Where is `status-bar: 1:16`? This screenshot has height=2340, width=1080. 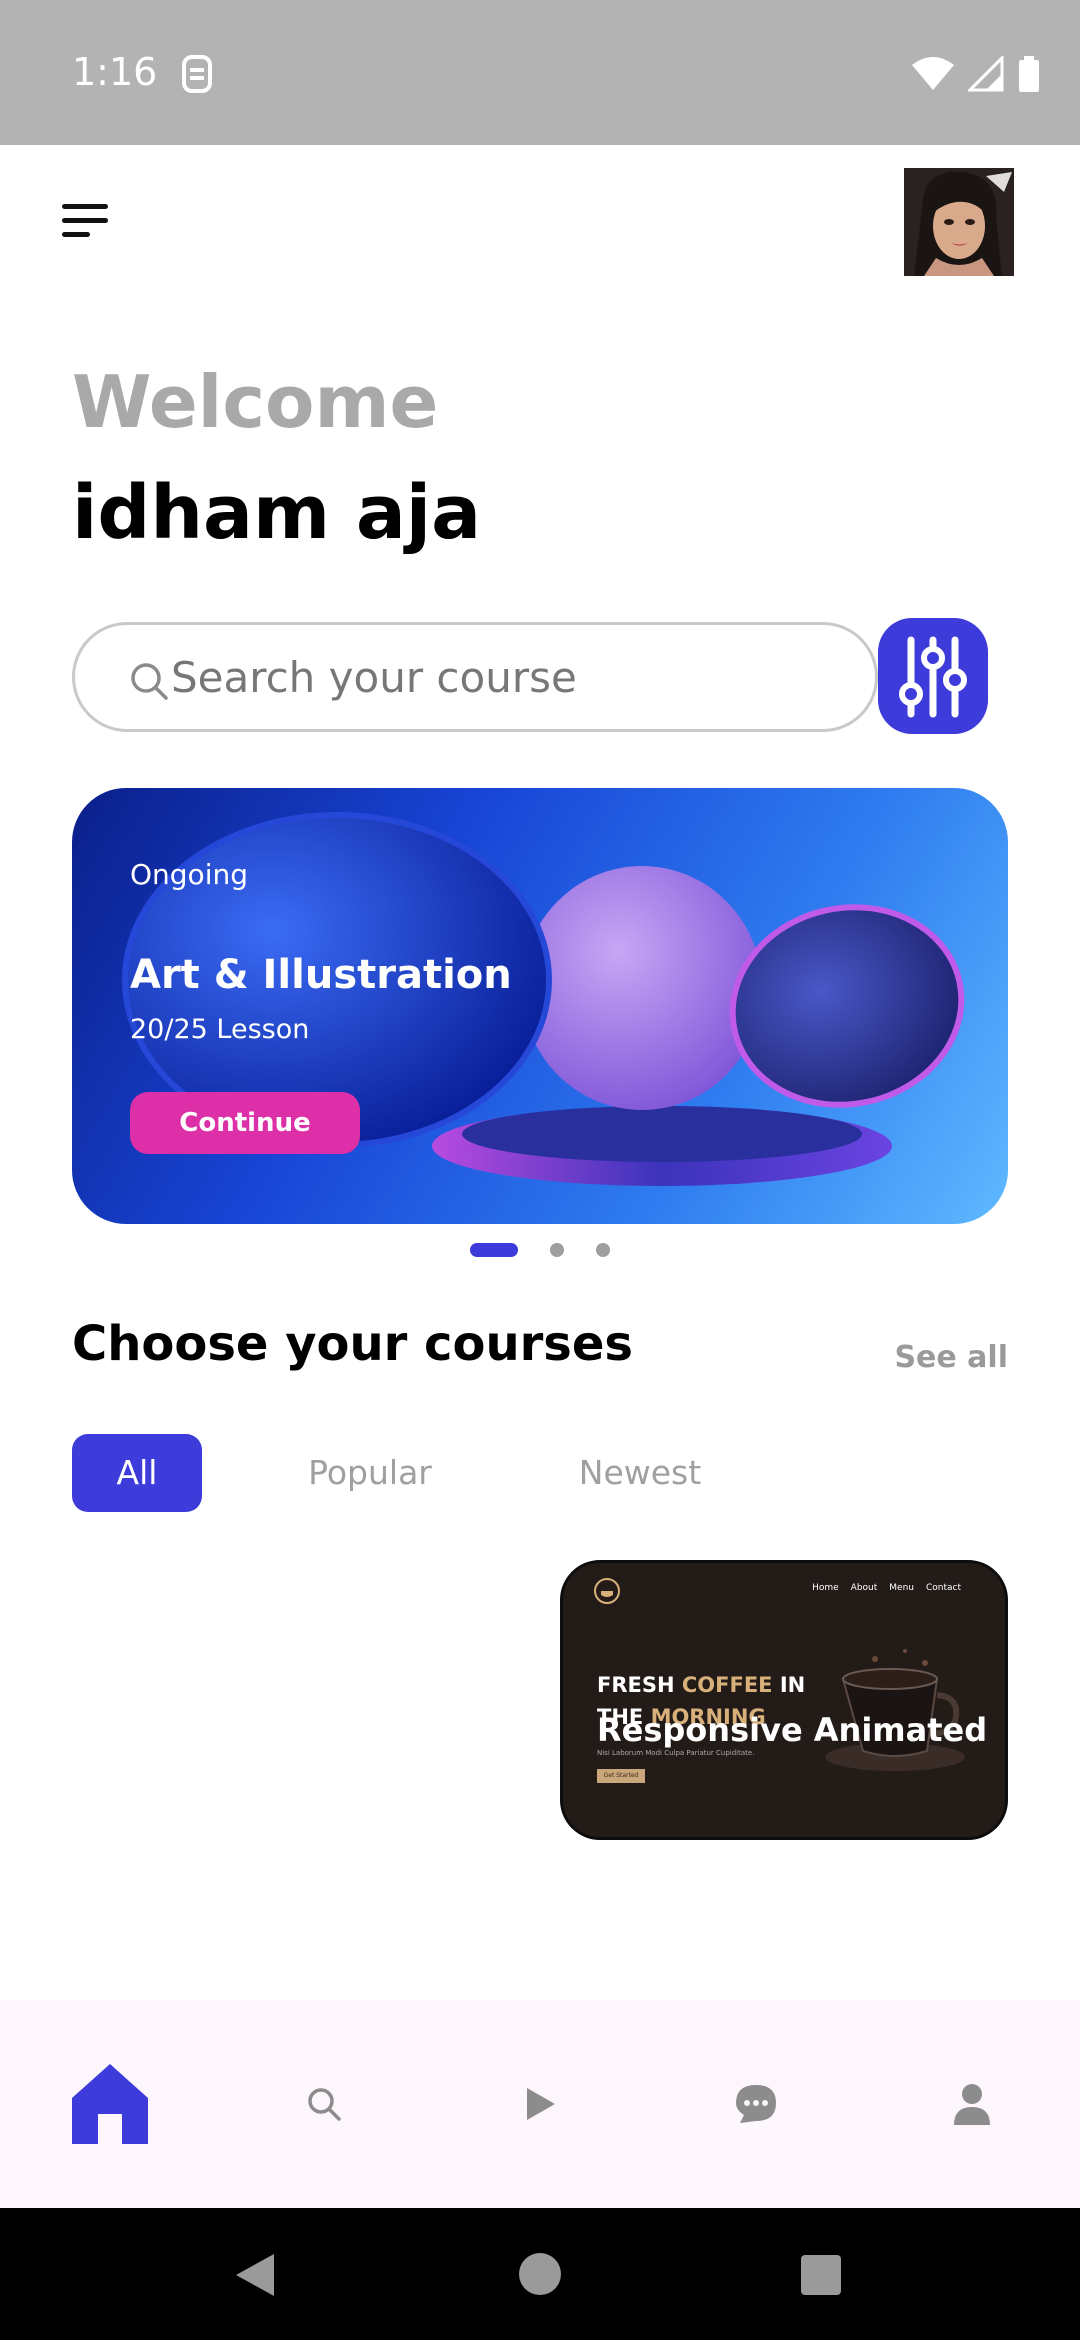 status-bar: 1:16 is located at coordinates (540, 72).